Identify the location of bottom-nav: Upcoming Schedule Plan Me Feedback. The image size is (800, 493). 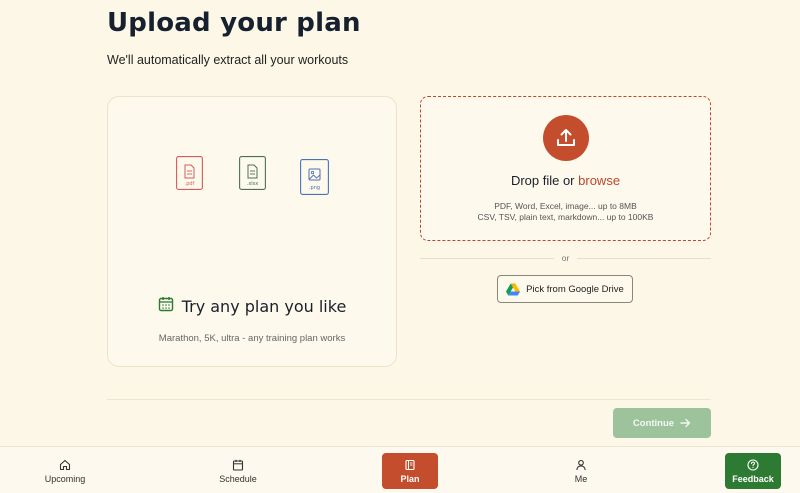
(400, 469).